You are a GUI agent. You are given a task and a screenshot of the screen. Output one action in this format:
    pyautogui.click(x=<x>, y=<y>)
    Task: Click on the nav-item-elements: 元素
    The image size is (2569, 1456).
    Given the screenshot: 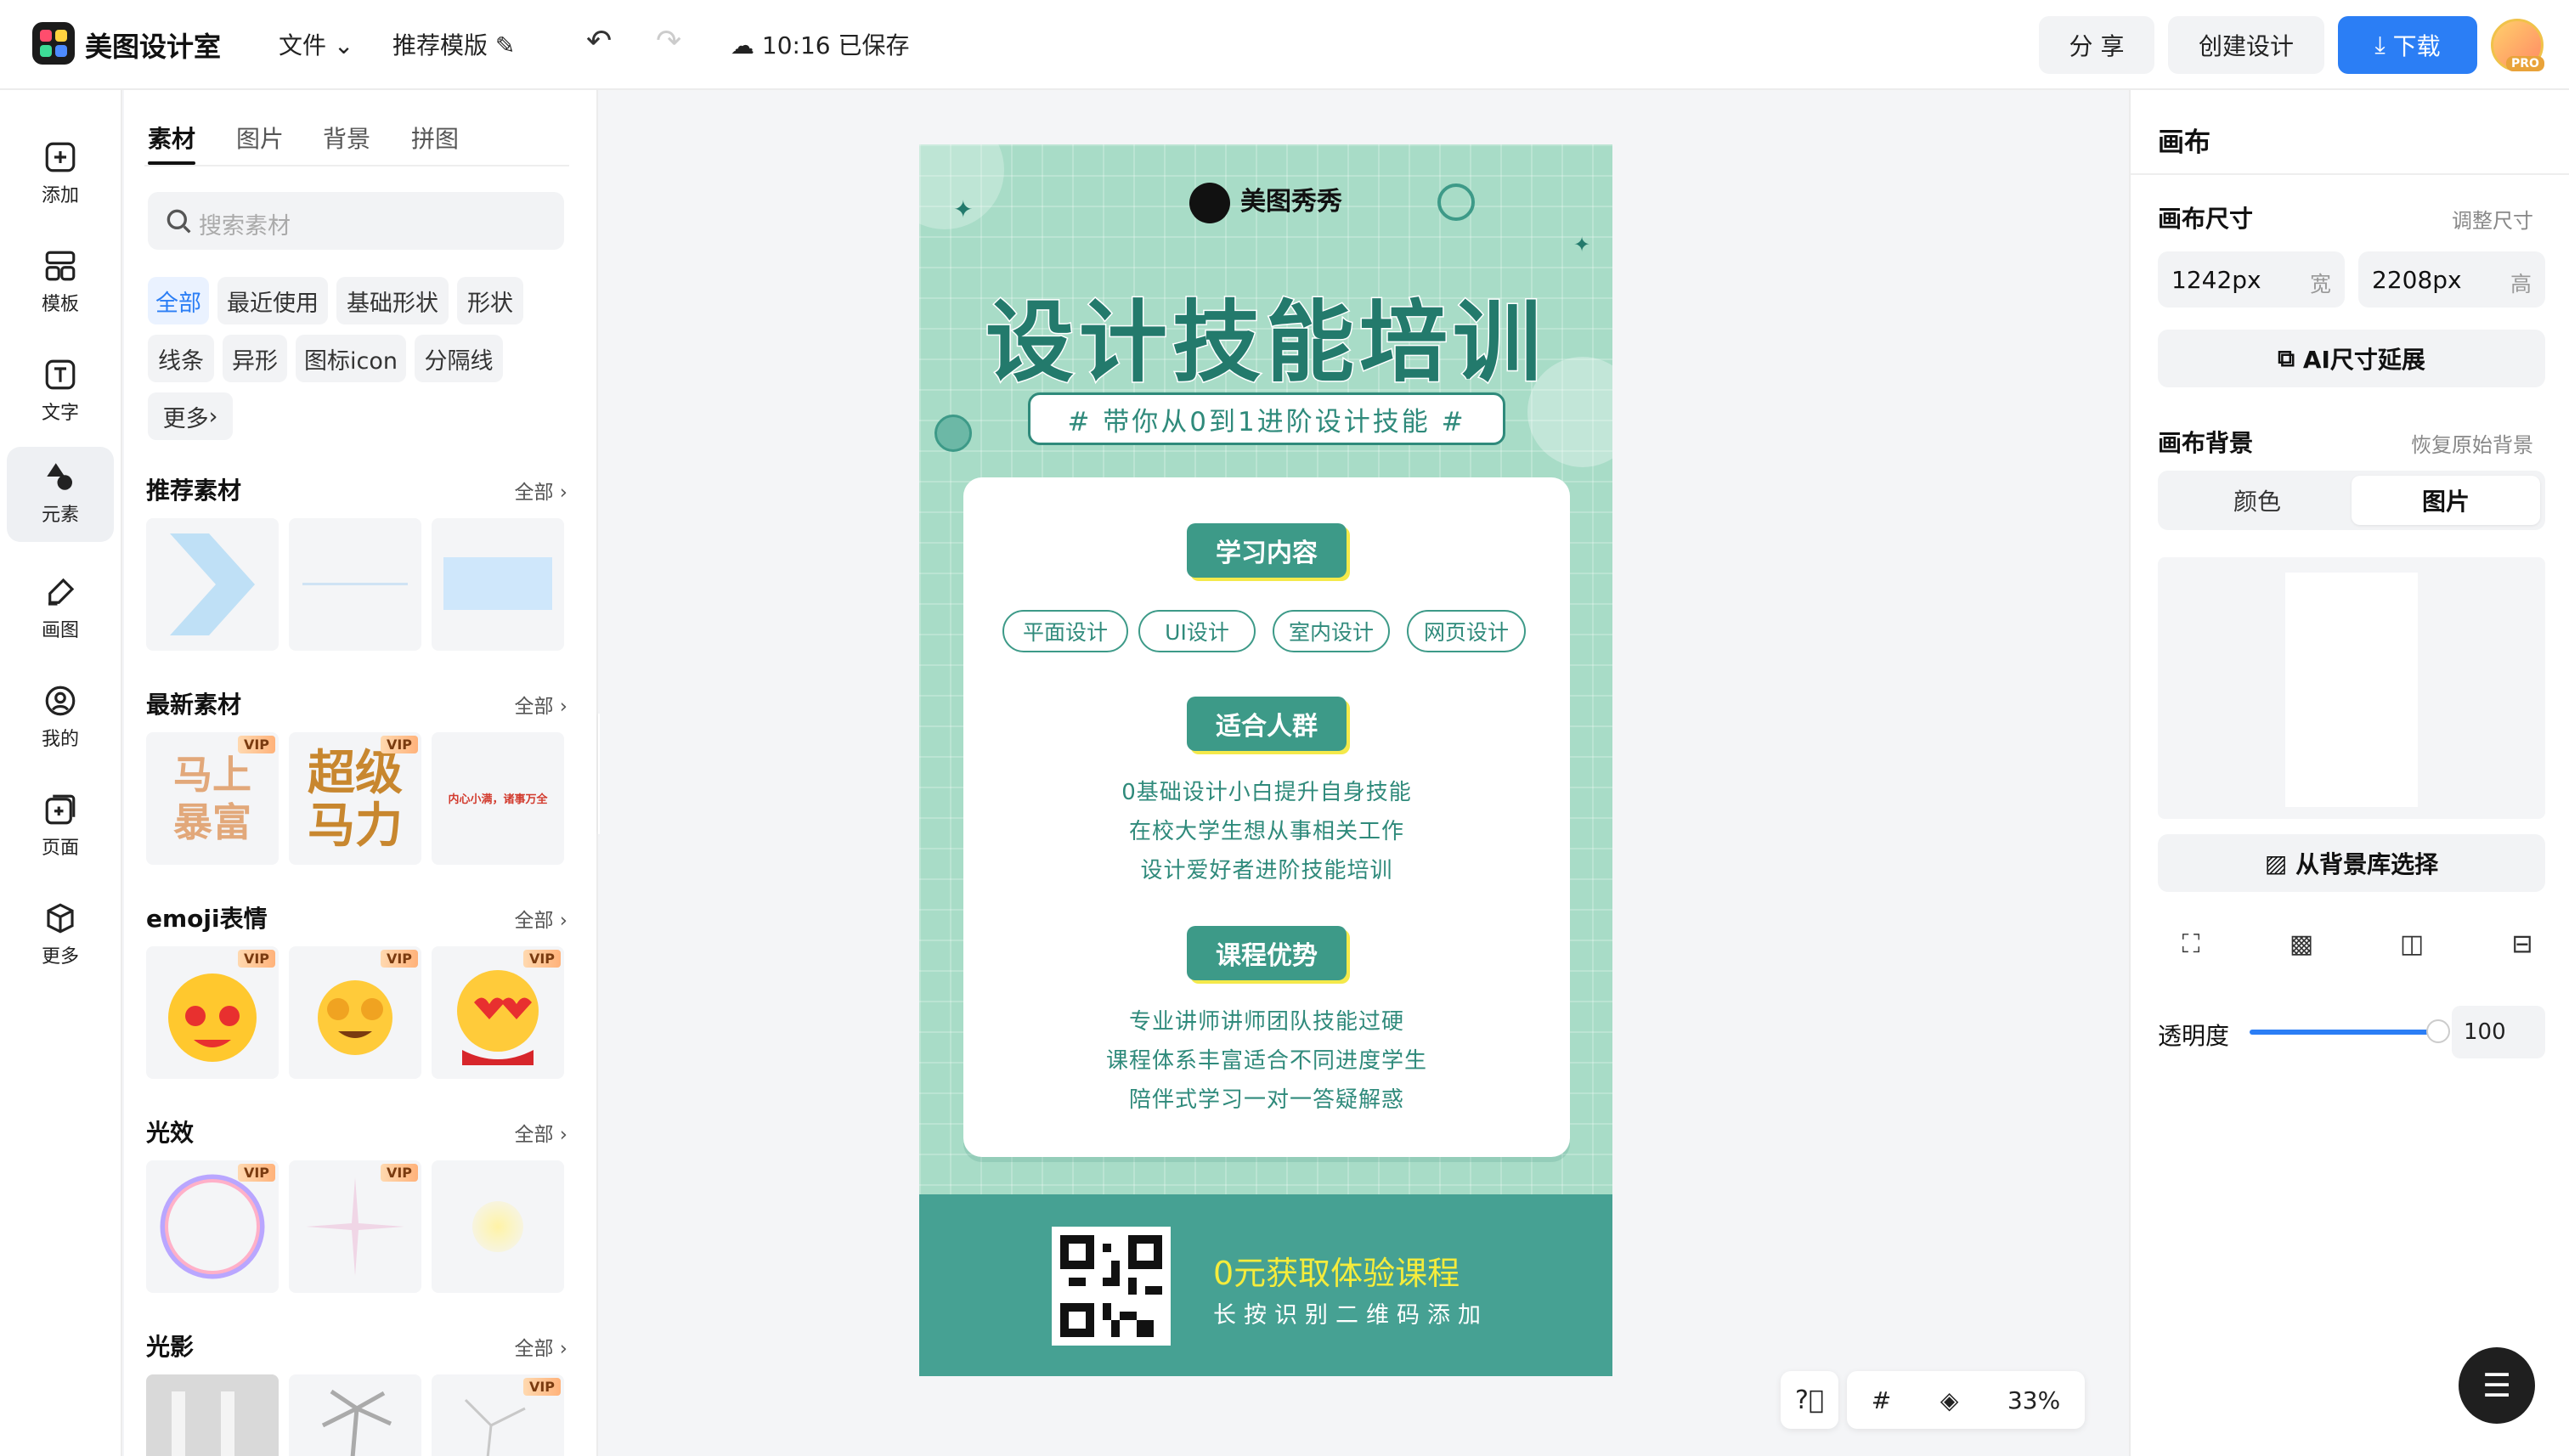 What is the action you would take?
    pyautogui.click(x=60, y=495)
    